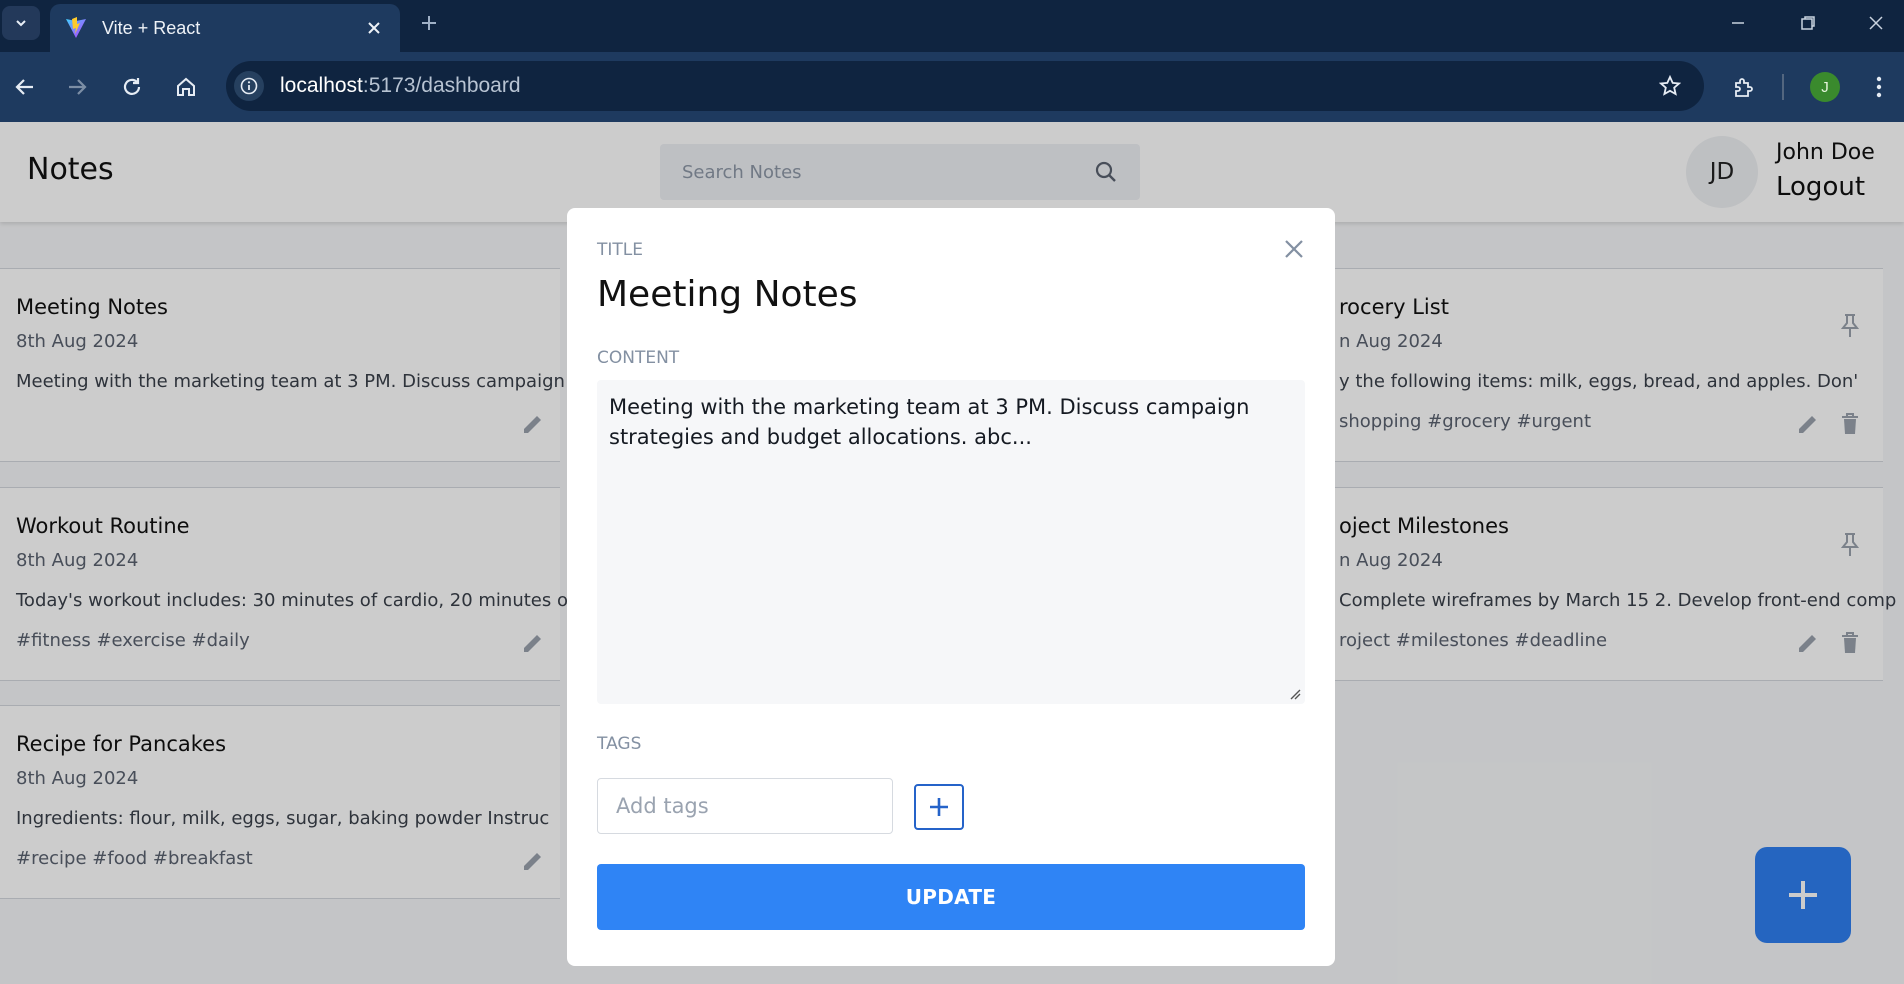  Describe the element at coordinates (186, 87) in the screenshot. I see `home-icon` at that location.